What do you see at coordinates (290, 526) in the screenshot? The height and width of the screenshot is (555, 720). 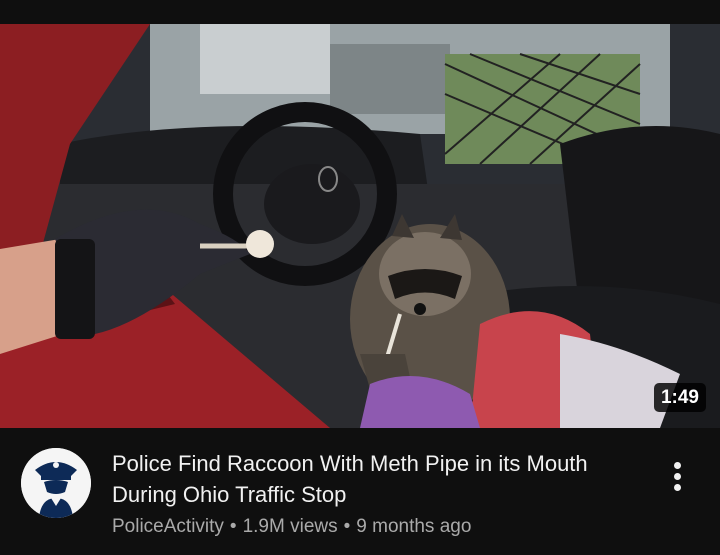 I see `view-count: 1.9M views` at bounding box center [290, 526].